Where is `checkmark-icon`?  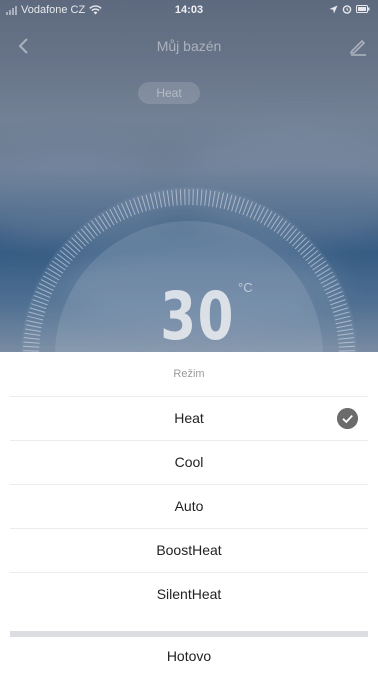 checkmark-icon is located at coordinates (347, 418).